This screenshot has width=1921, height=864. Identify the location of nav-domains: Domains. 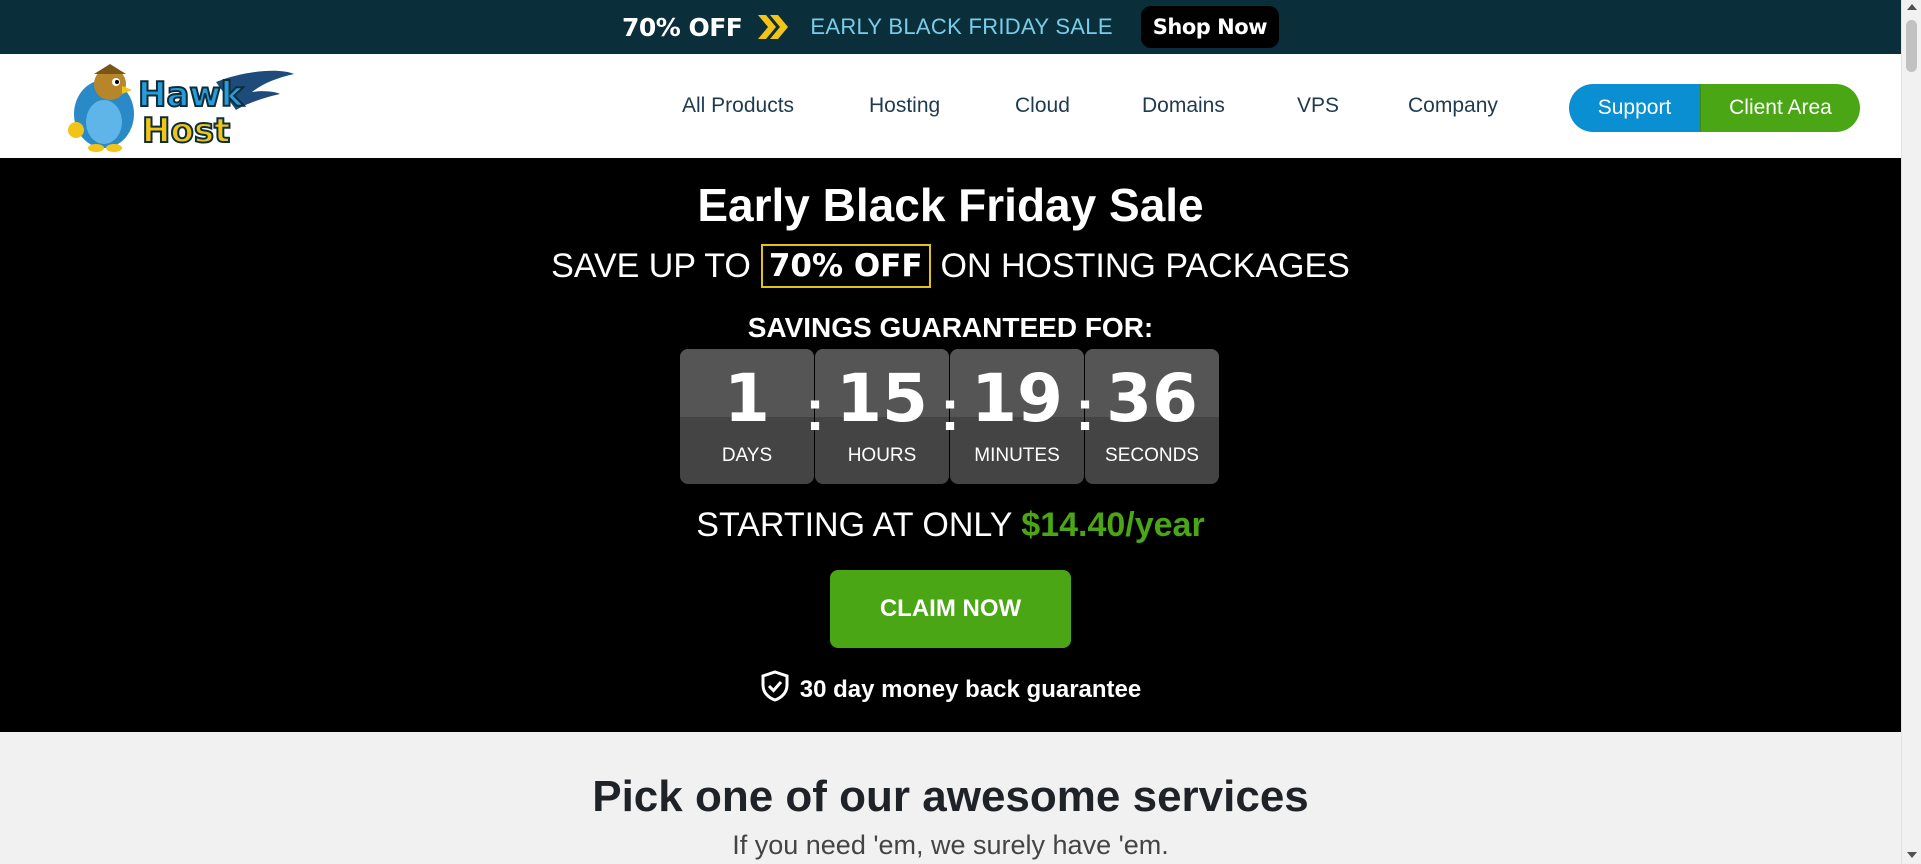
(1183, 106).